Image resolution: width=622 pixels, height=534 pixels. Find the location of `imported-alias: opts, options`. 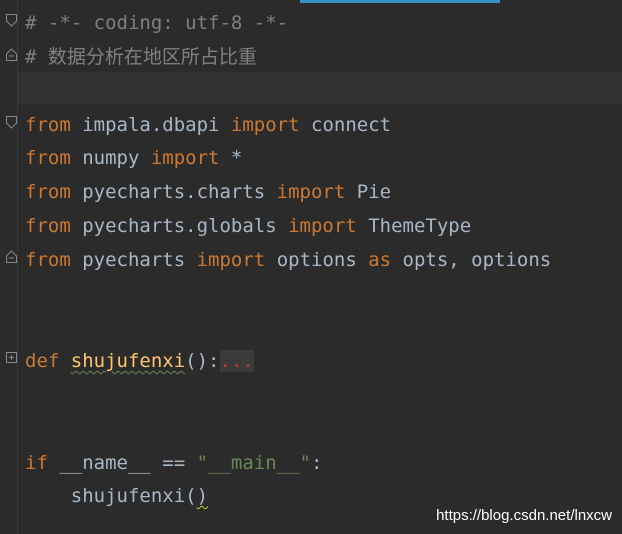

imported-alias: opts, options is located at coordinates (471, 260).